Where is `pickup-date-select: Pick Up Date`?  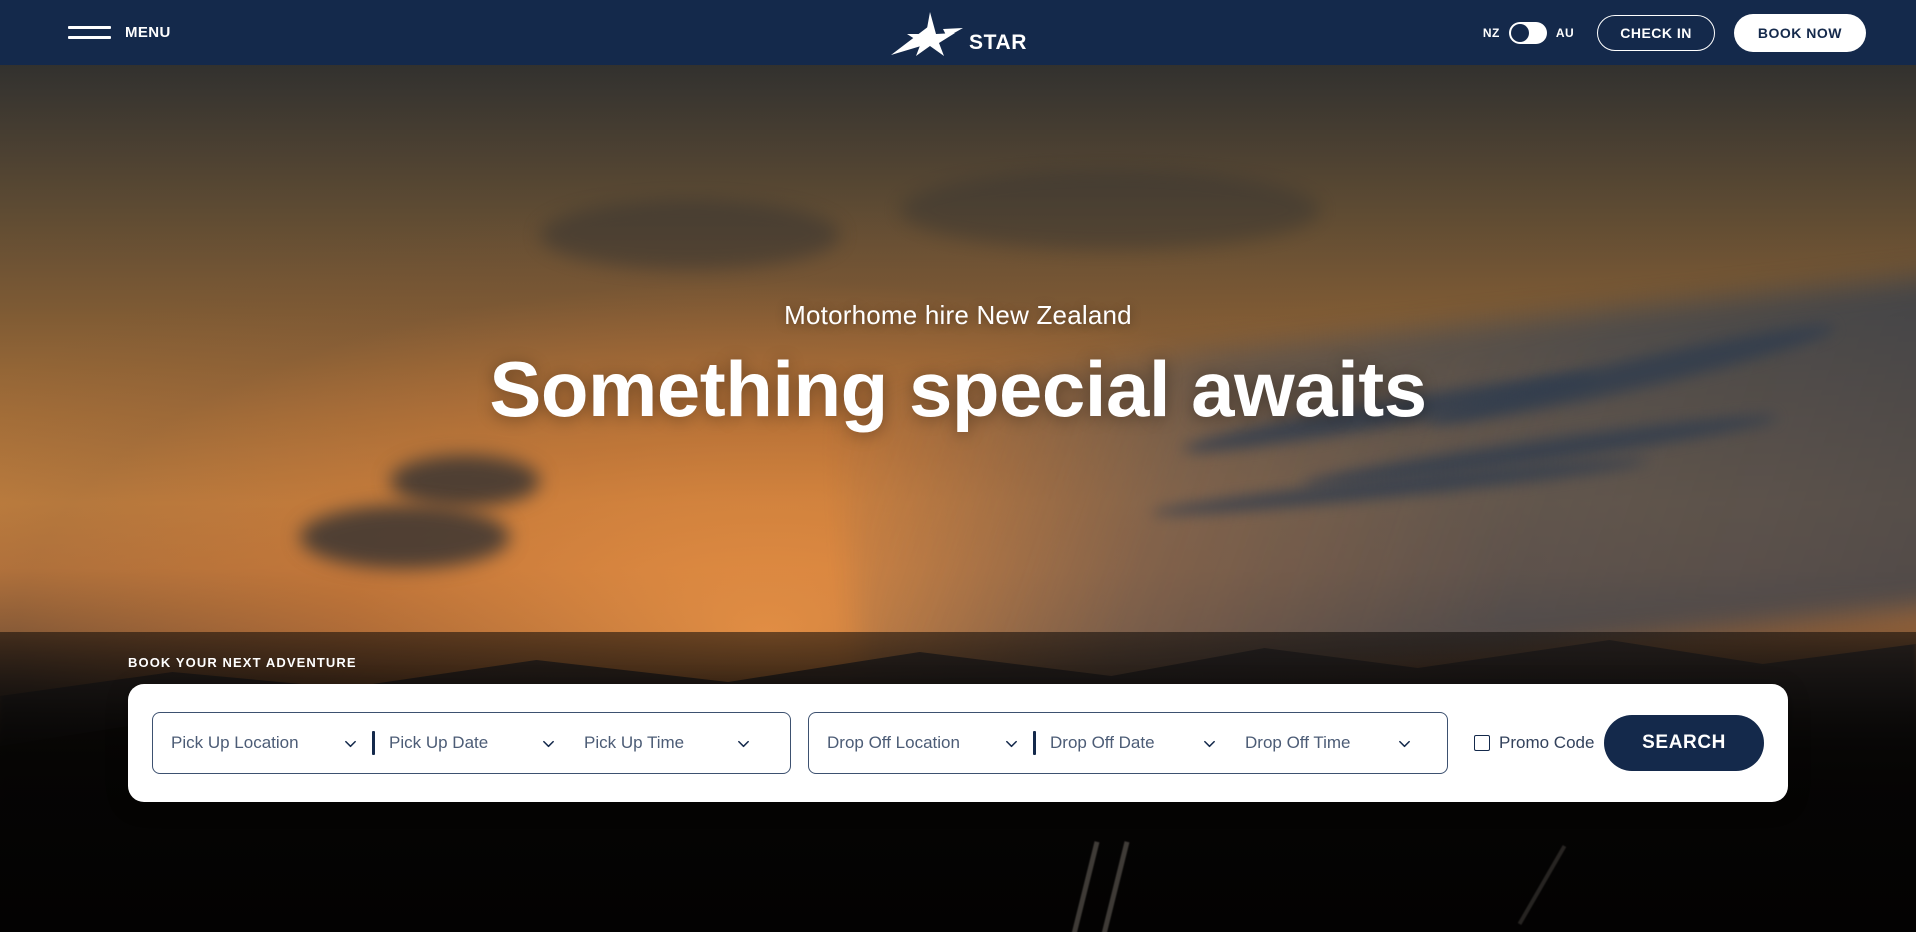
pickup-date-select: Pick Up Date is located at coordinates (472, 743).